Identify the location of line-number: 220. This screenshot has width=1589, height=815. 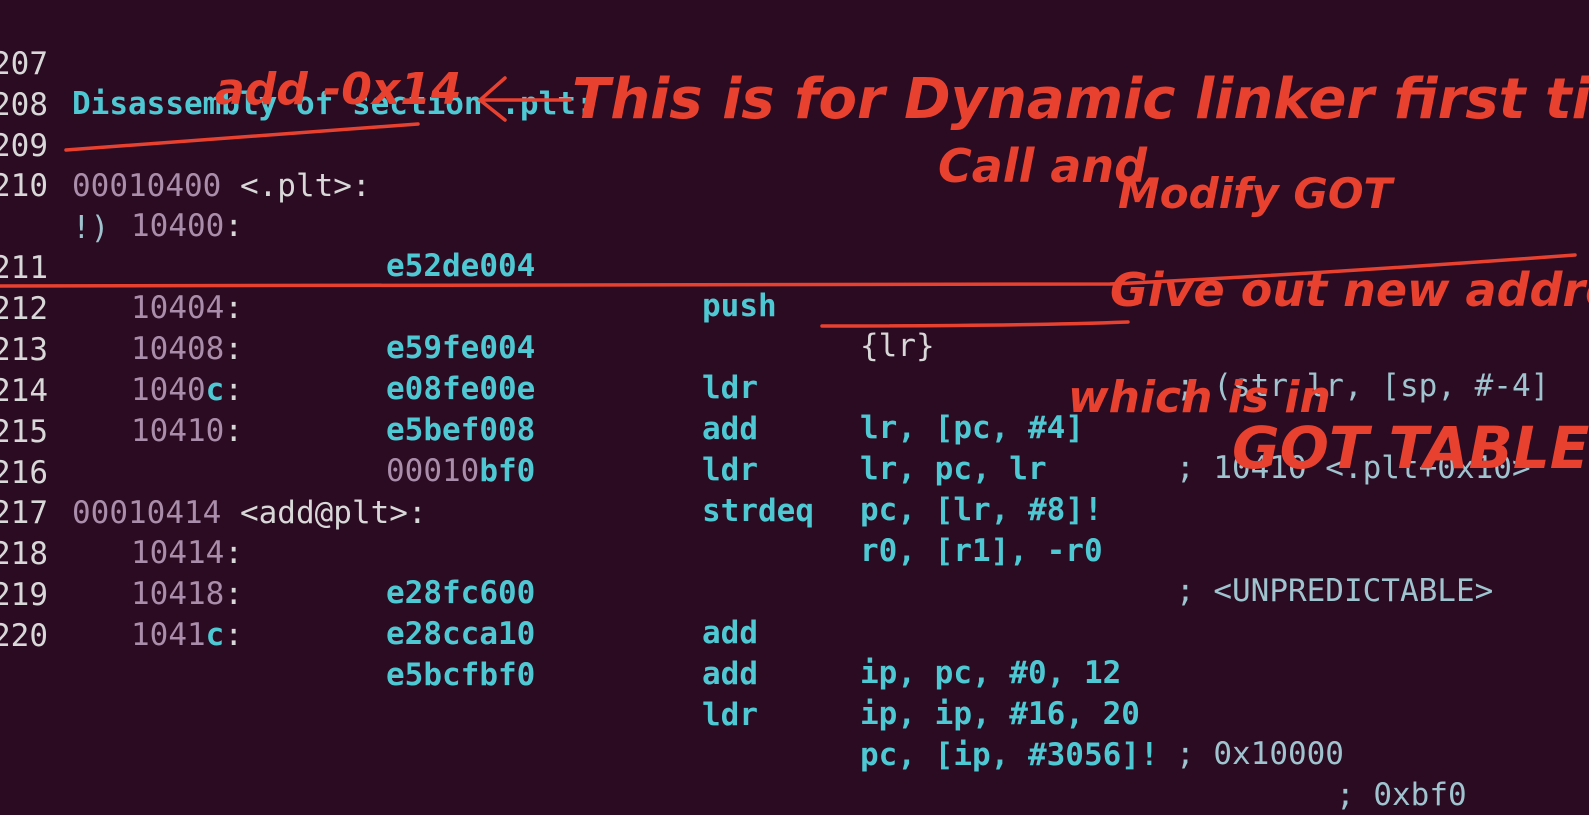
(24, 636).